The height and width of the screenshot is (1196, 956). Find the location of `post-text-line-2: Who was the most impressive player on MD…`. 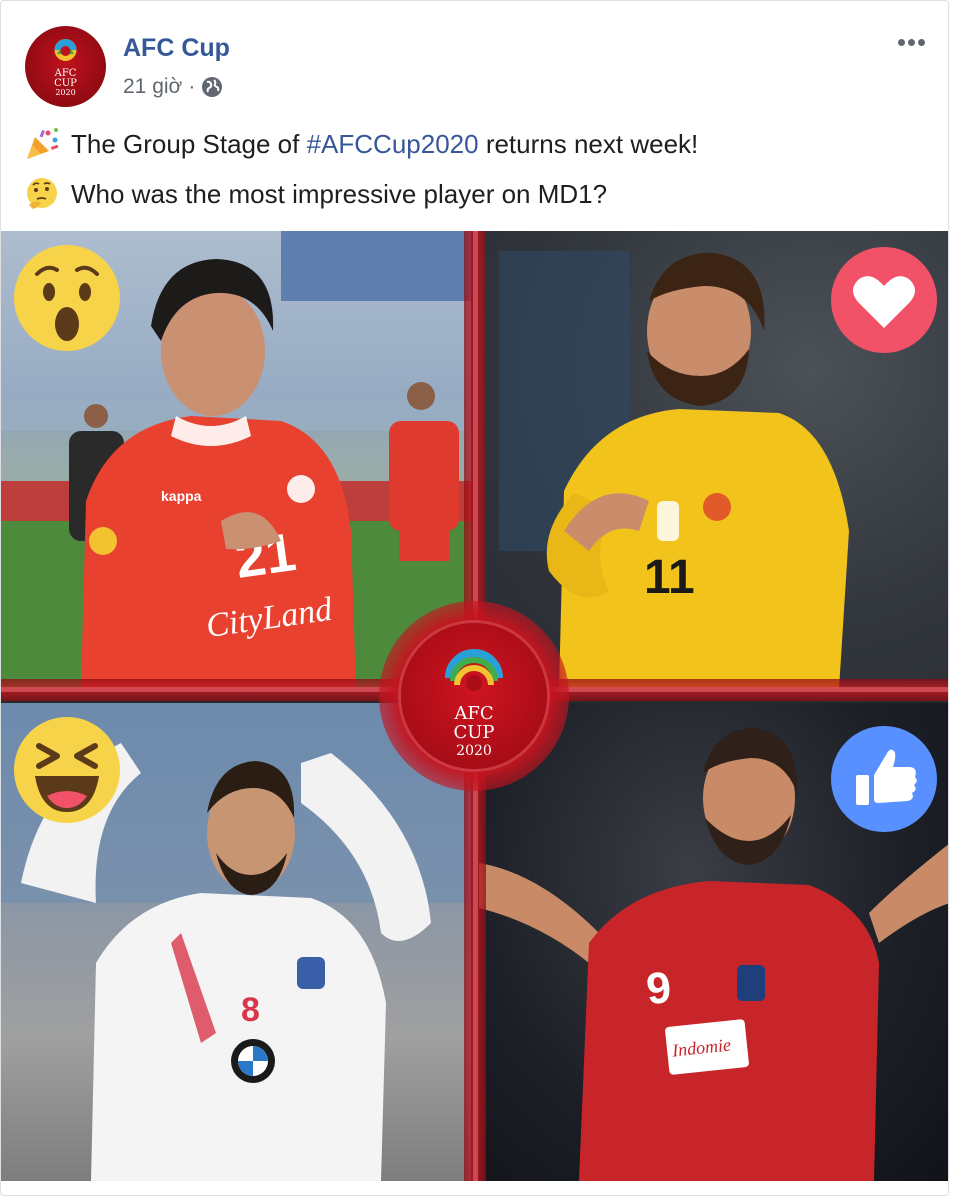

post-text-line-2: Who was the most impressive player on MD… is located at coordinates (315, 194).